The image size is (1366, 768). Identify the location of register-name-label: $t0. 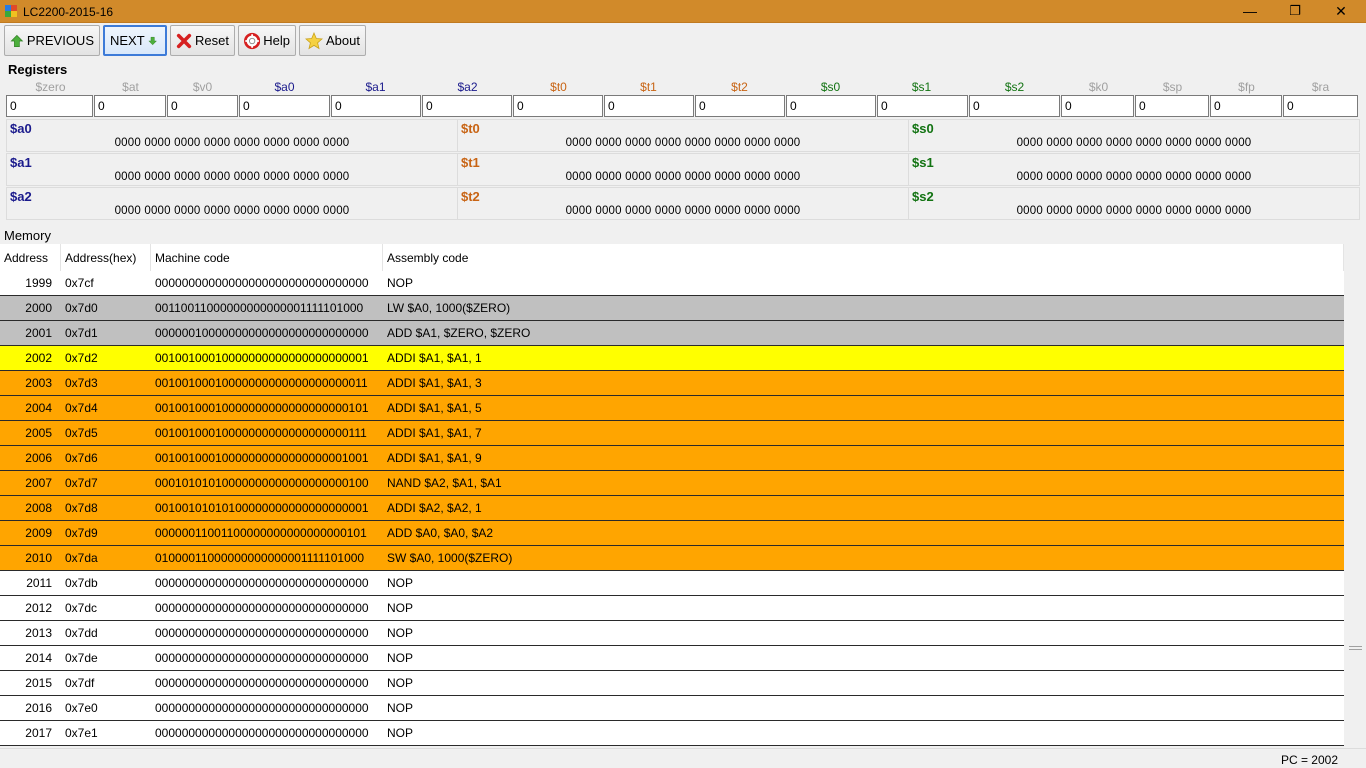
(558, 87).